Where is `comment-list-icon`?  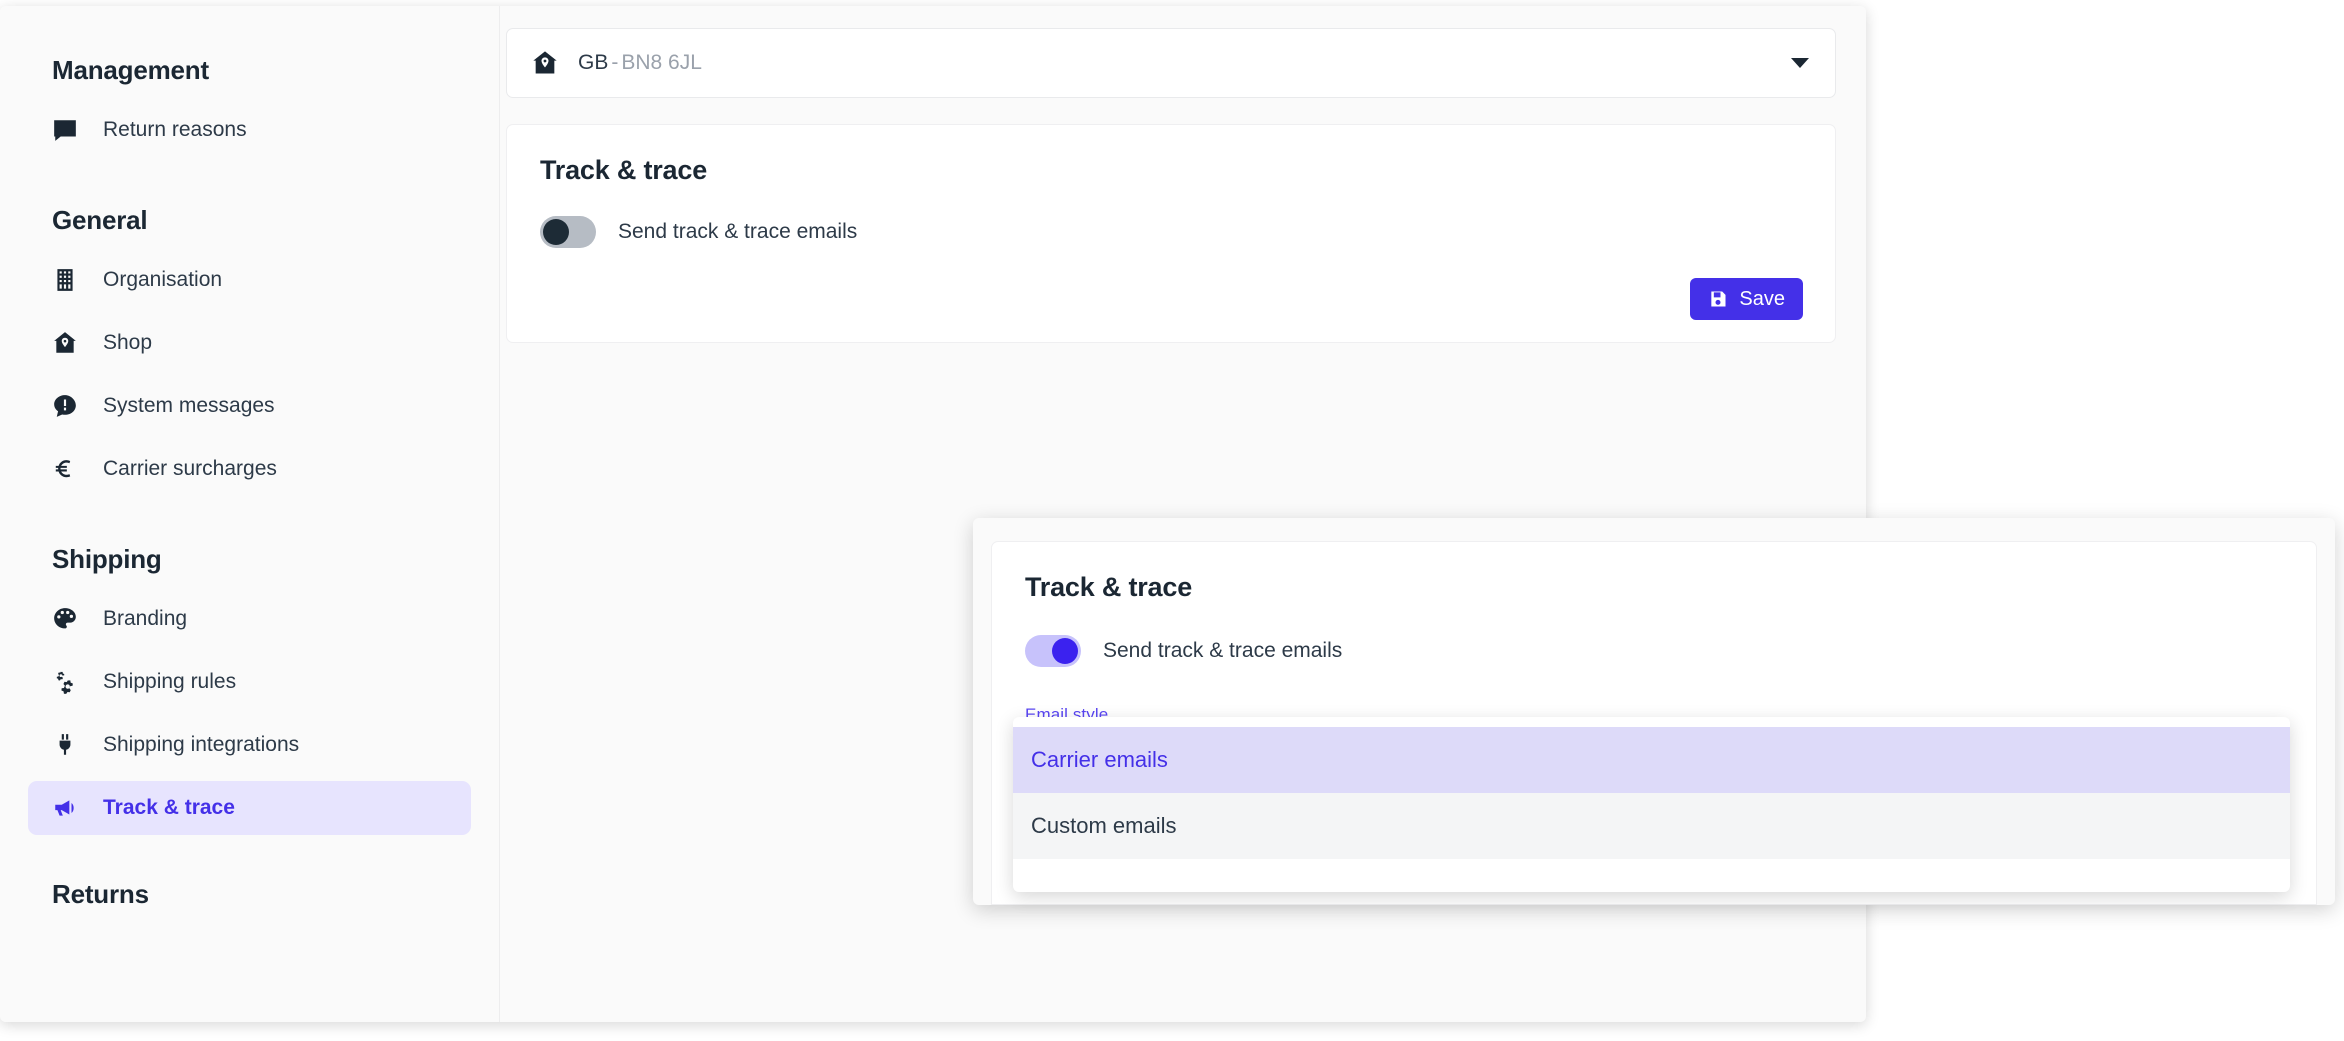 comment-list-icon is located at coordinates (65, 130).